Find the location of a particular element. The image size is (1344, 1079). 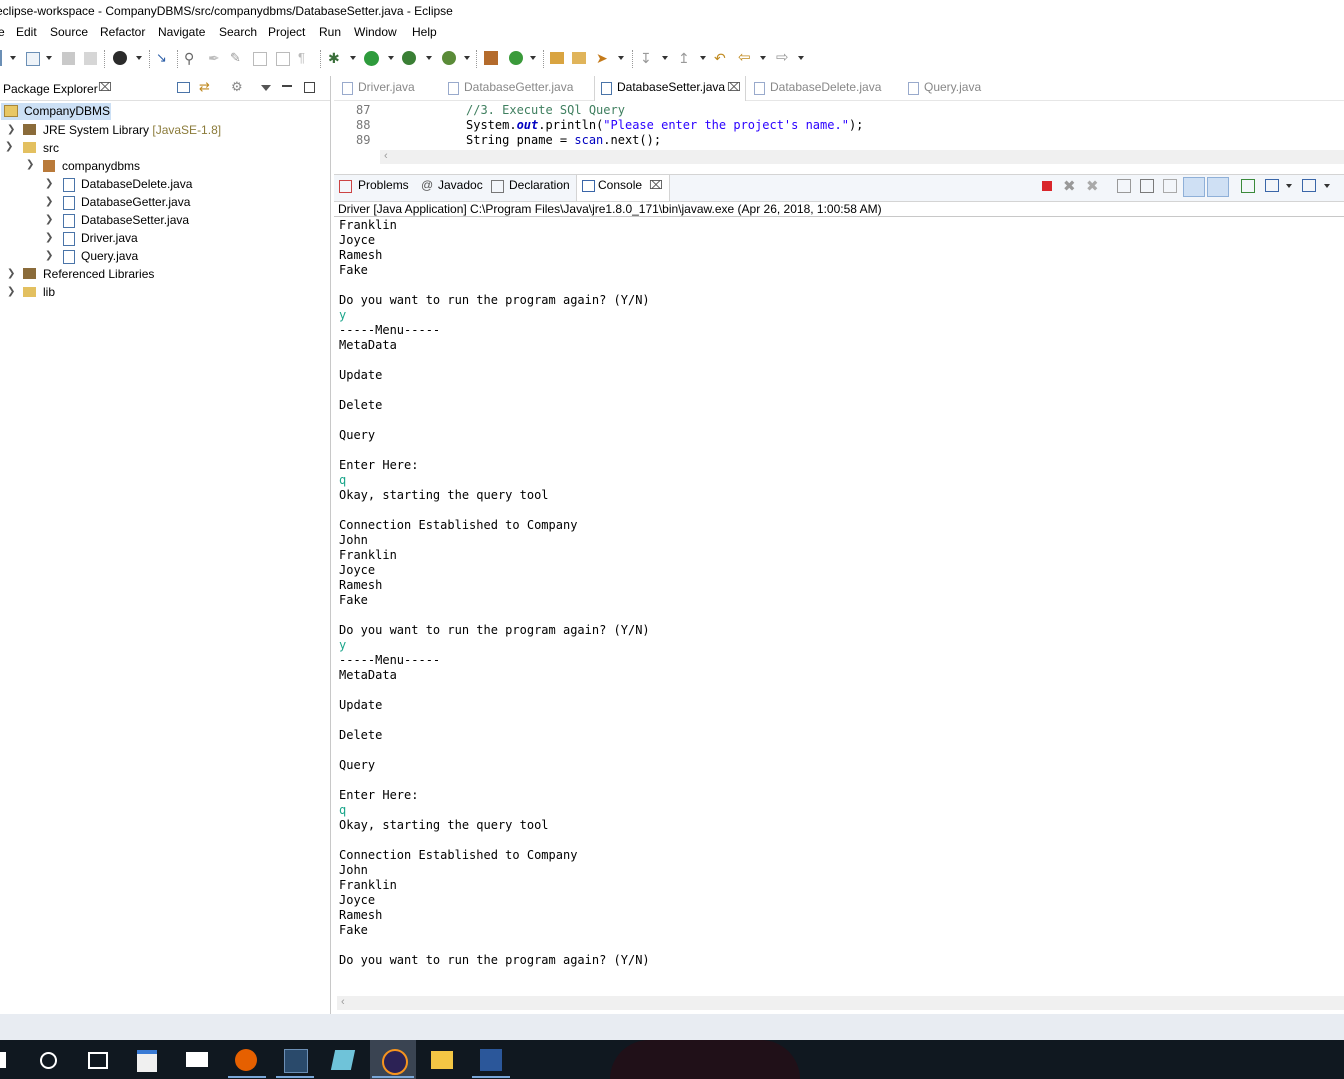

tree-item-file: DatabaseGetter.java is located at coordinates (135, 202).